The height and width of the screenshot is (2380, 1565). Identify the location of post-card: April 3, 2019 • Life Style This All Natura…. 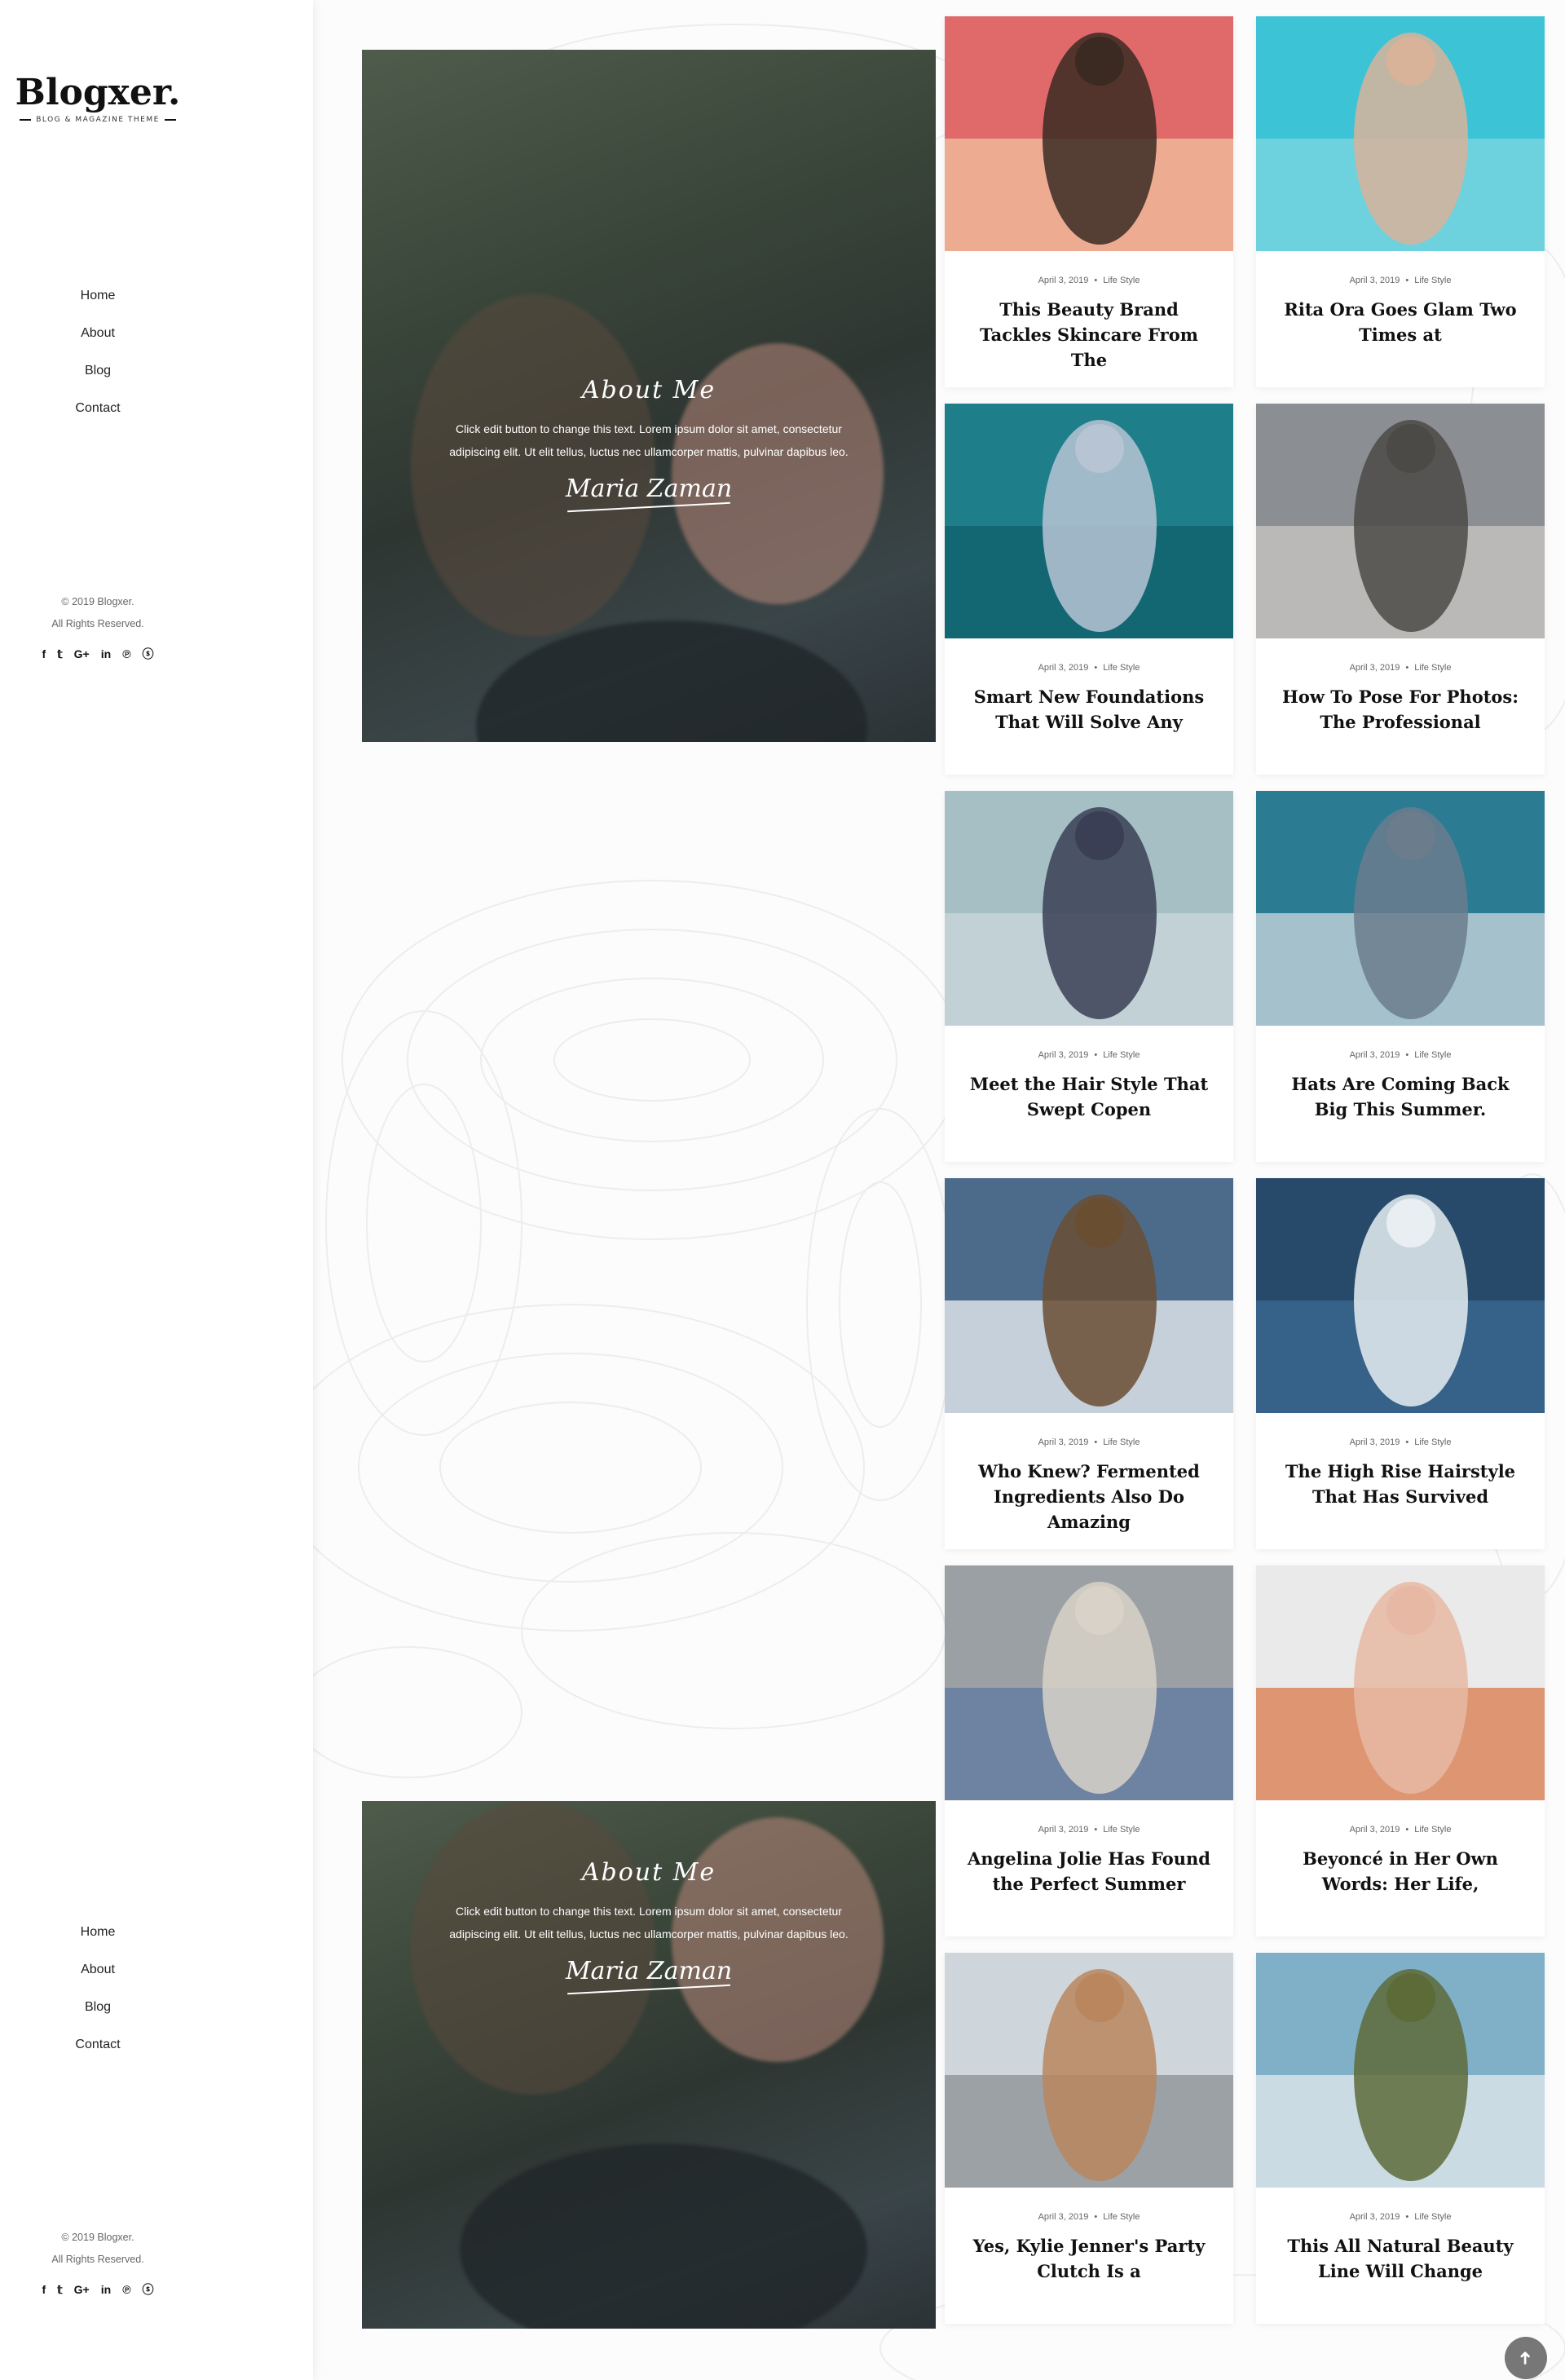
(1400, 2139).